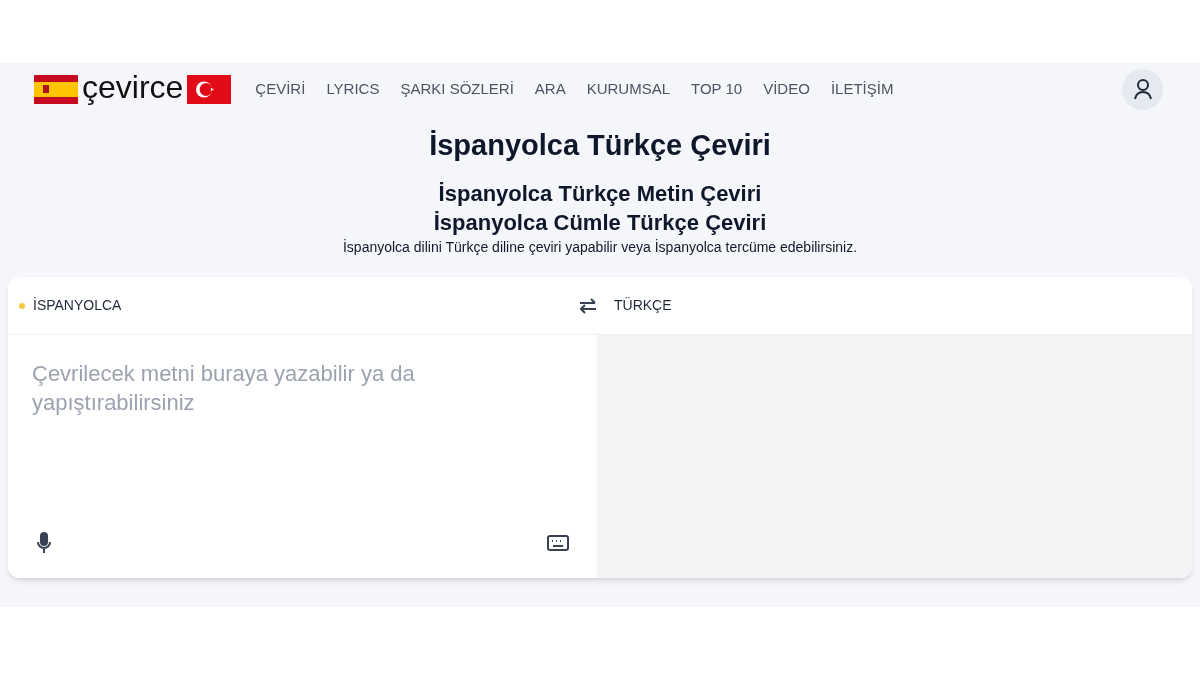 This screenshot has height=675, width=1200. Describe the element at coordinates (862, 89) in the screenshot. I see `nav-link: İLETİŞİM` at that location.